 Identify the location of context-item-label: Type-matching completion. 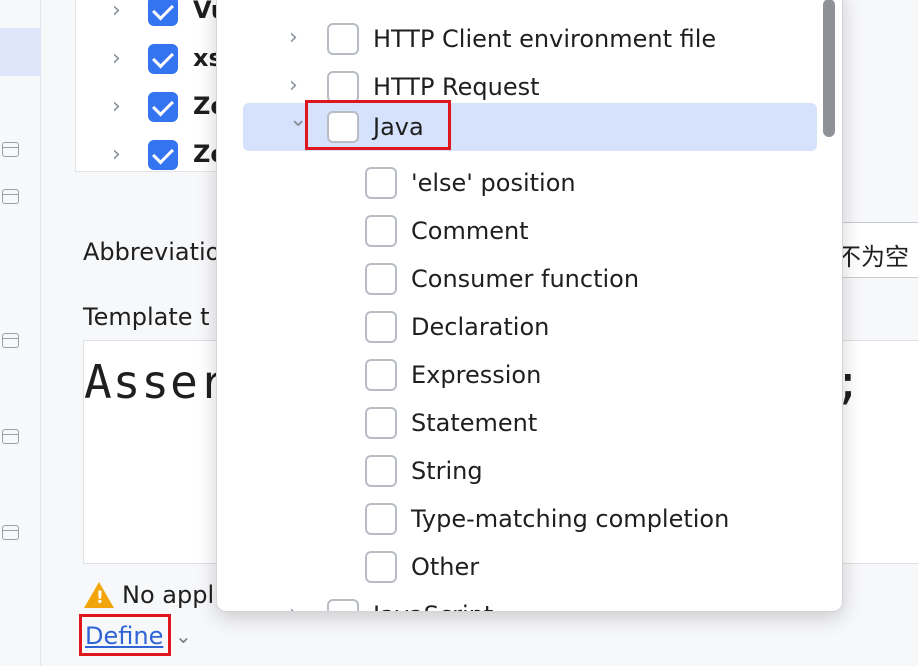
(570, 519).